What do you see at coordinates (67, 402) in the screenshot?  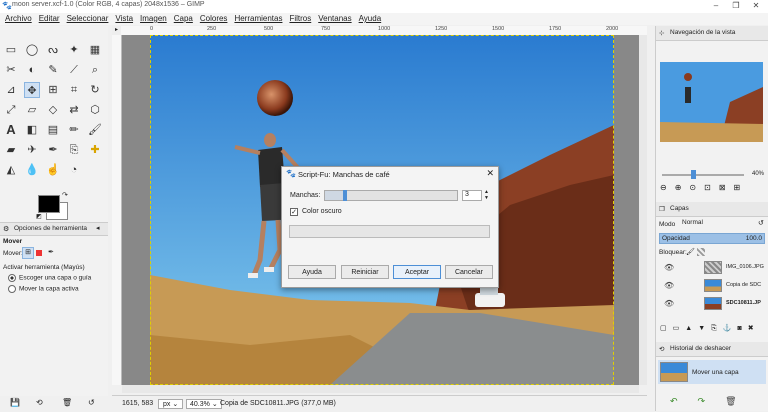 I see `delete-options-icon: 🗑` at bounding box center [67, 402].